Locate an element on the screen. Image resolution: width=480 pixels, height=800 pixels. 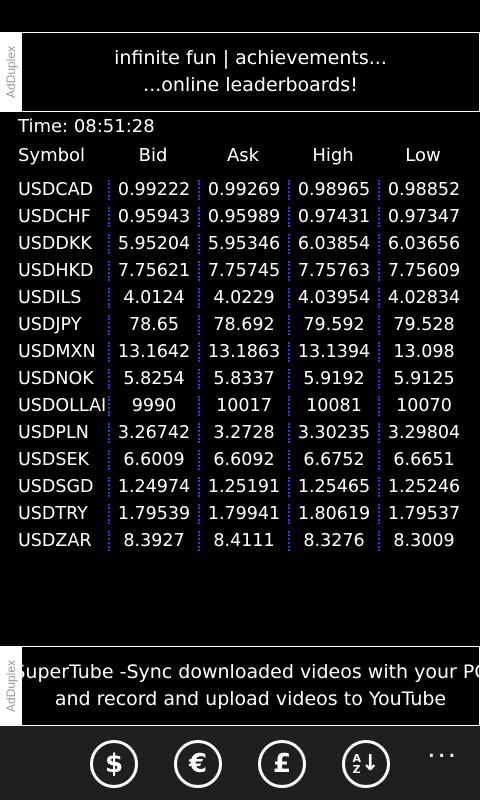
cell-bid: 4.0124 is located at coordinates (153, 297).